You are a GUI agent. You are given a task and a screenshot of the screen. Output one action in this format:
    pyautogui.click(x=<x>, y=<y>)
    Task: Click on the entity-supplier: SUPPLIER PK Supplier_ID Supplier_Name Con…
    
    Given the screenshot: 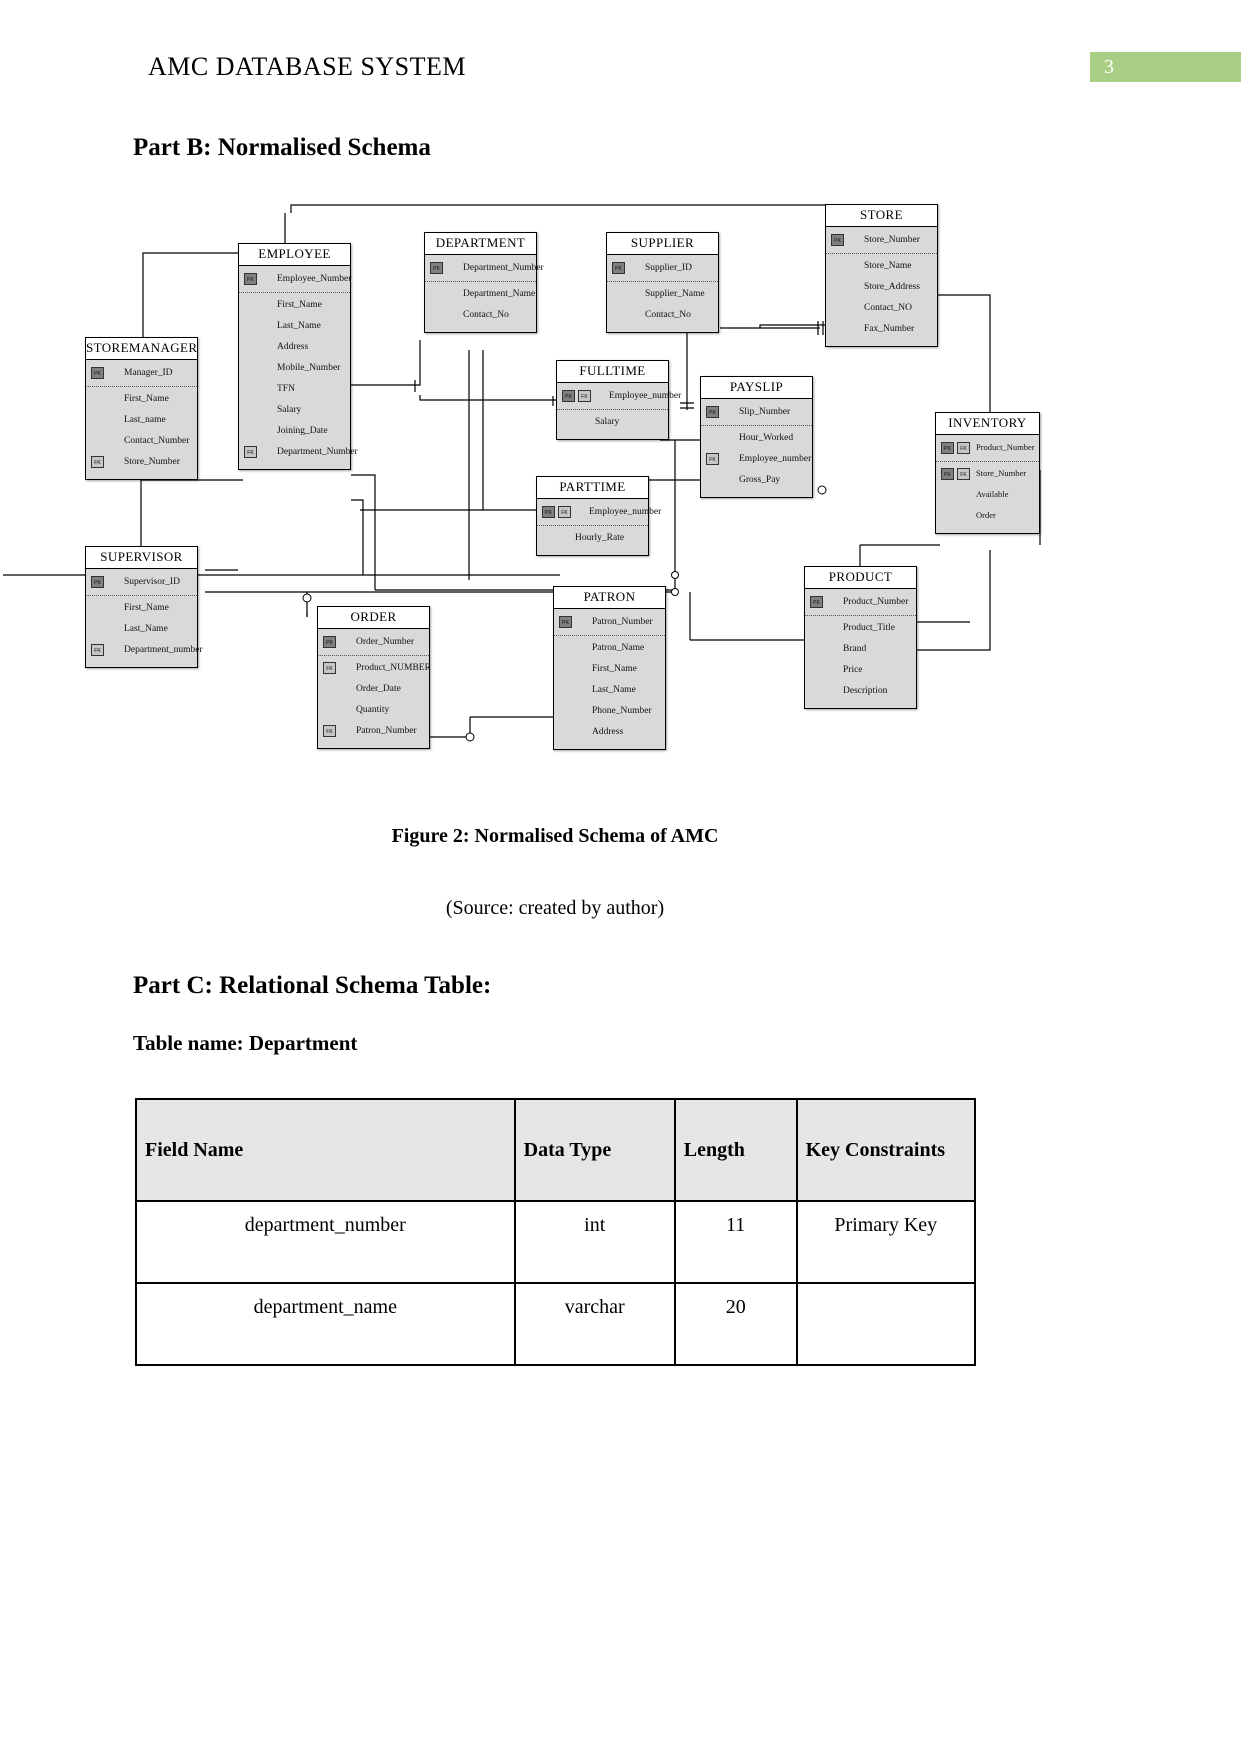 What is the action you would take?
    pyautogui.click(x=662, y=282)
    